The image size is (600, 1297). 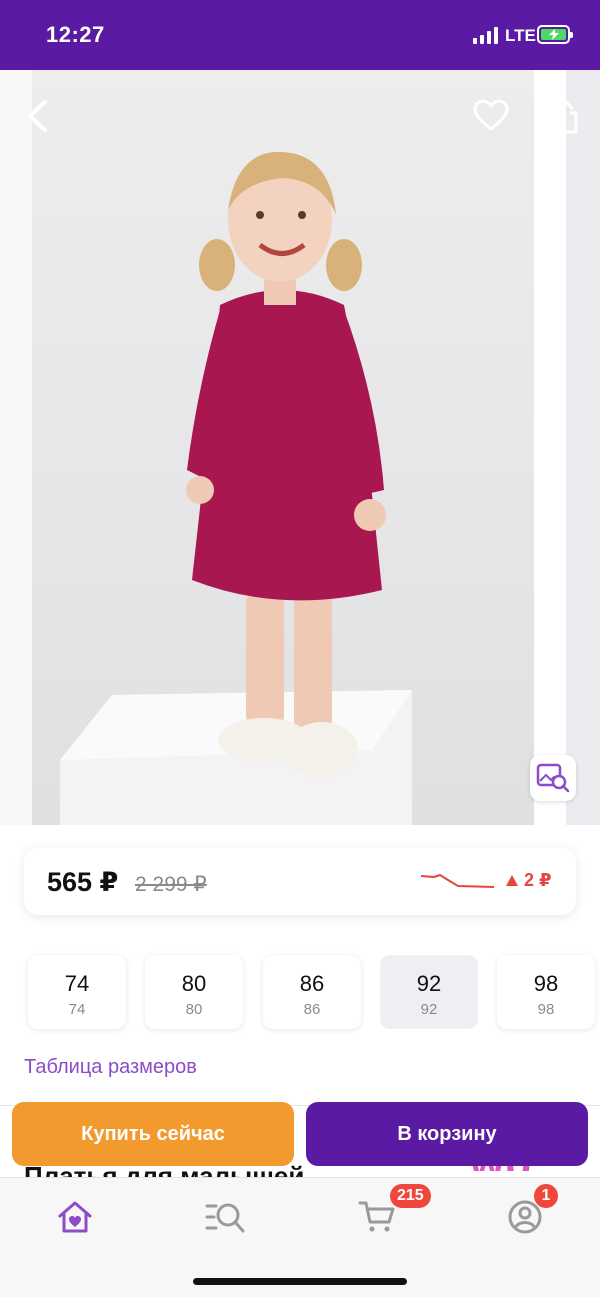 I want to click on size-label: 92, so click(x=429, y=983).